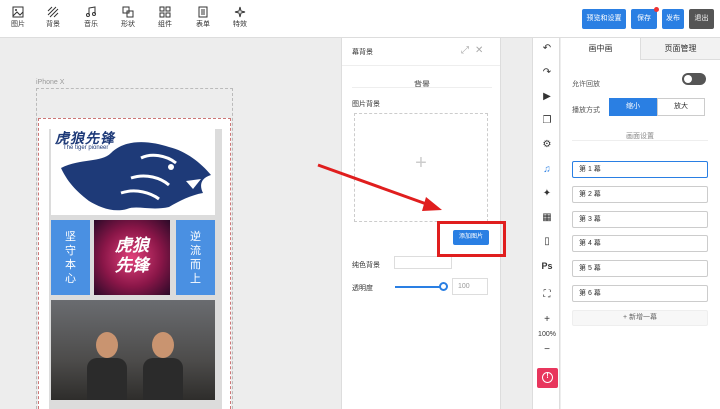  I want to click on allow-loop-label: 允许回放, so click(586, 84).